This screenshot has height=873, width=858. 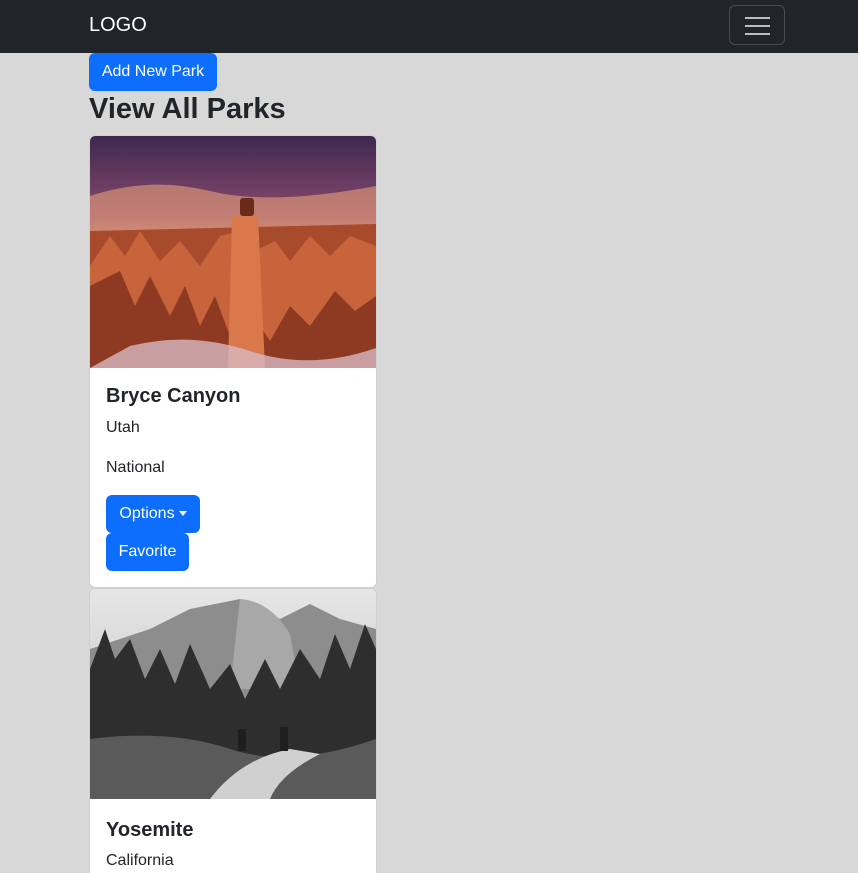 I want to click on brand-logo: LOGO, so click(x=118, y=25).